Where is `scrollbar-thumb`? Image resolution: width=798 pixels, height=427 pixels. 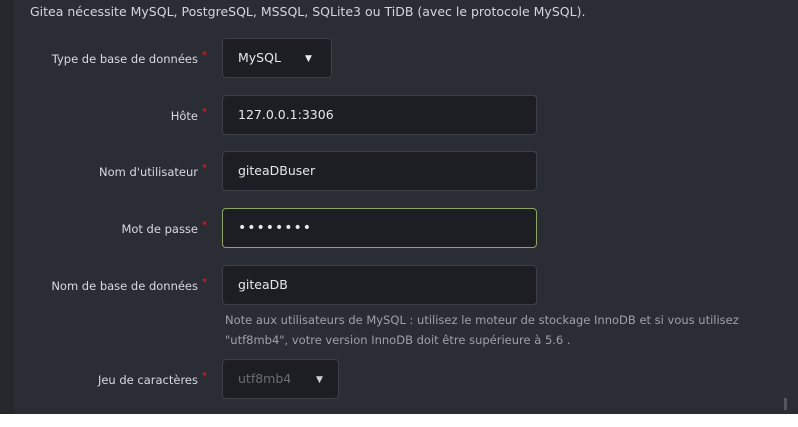 scrollbar-thumb is located at coordinates (785, 404).